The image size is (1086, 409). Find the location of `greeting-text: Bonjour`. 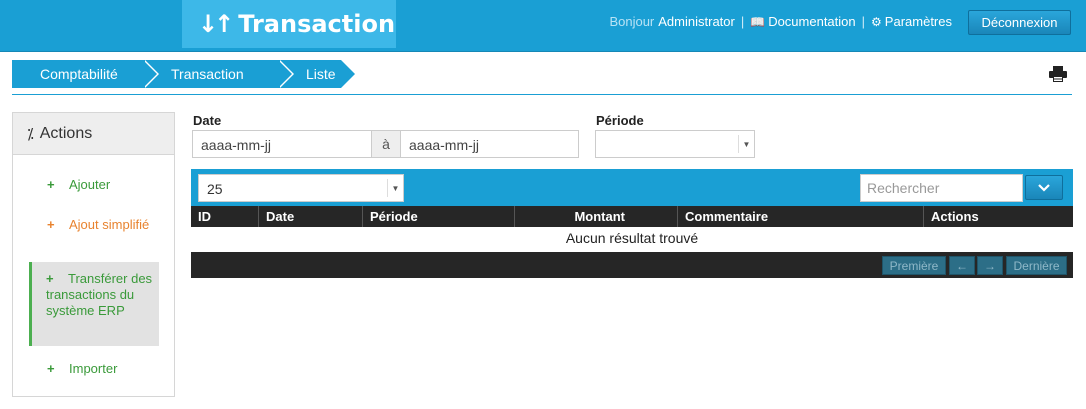

greeting-text: Bonjour is located at coordinates (632, 21).